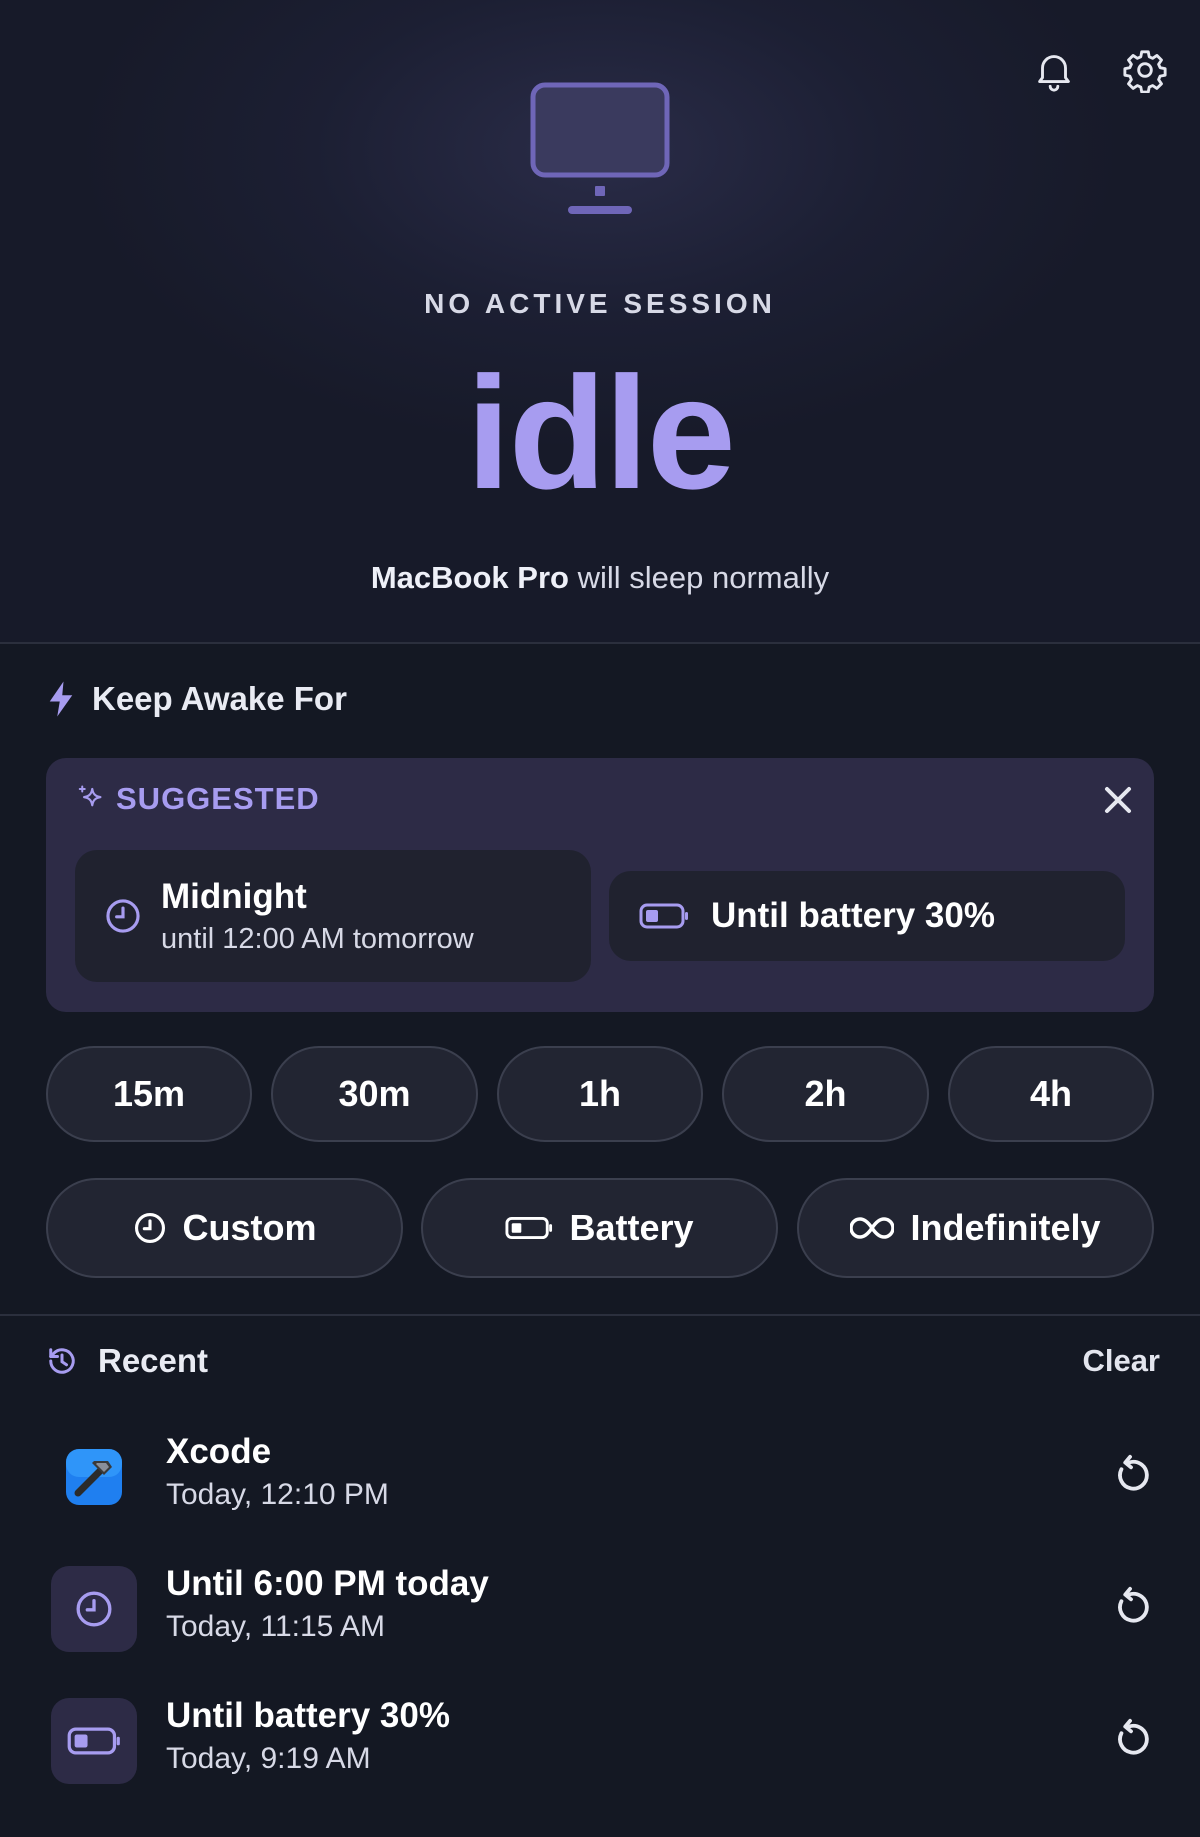 This screenshot has width=1200, height=1837. Describe the element at coordinates (600, 1094) in the screenshot. I see `duration-1h-button: 1h` at that location.